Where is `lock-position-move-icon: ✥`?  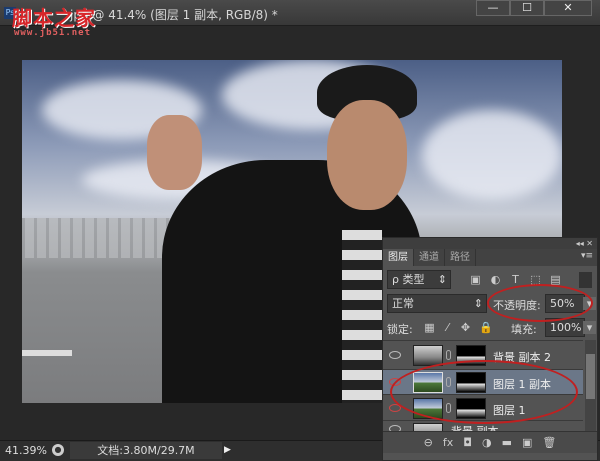 lock-position-move-icon: ✥ is located at coordinates (465, 327).